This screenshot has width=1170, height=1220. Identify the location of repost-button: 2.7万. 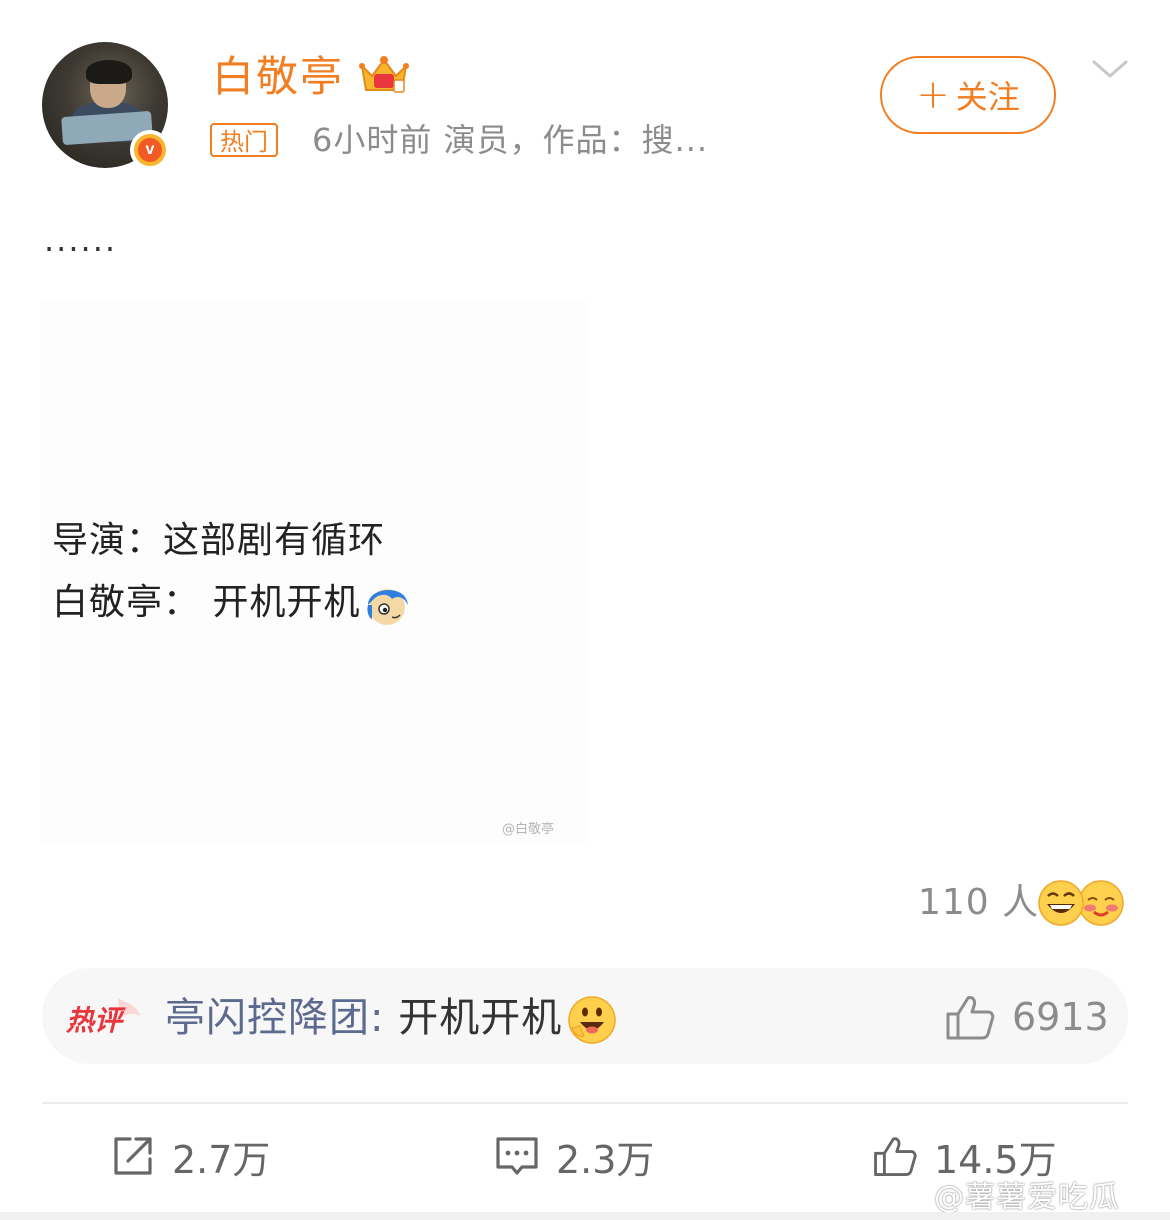
(190, 1156).